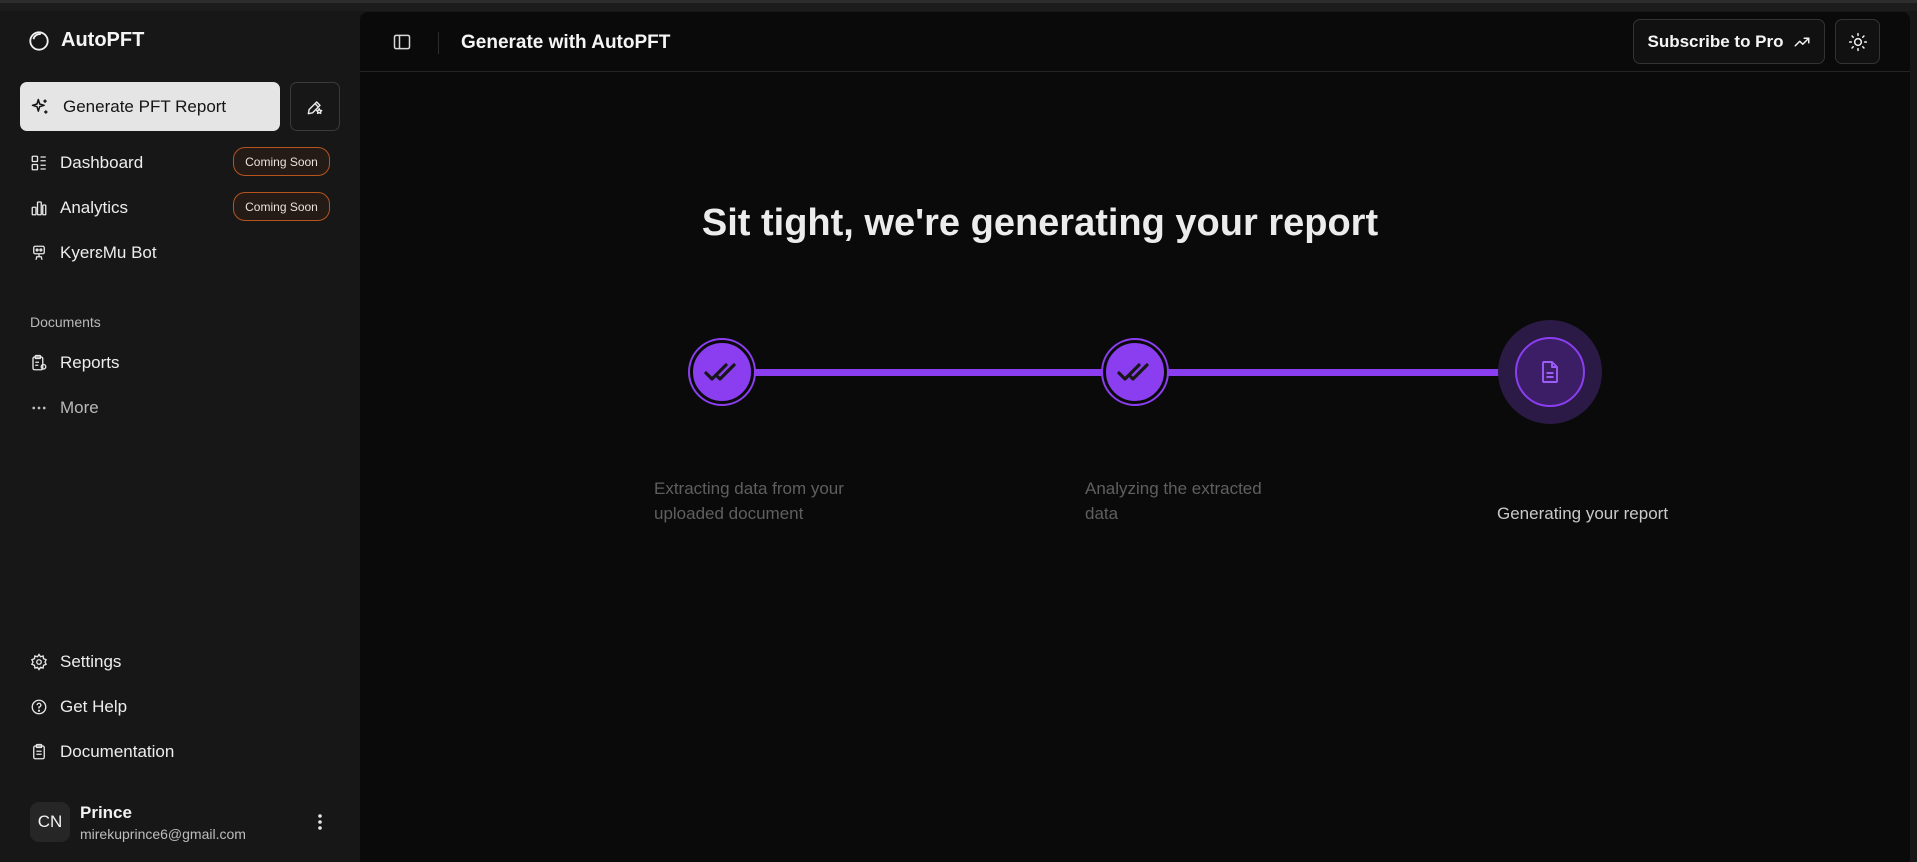 The width and height of the screenshot is (1917, 862). I want to click on header-divider, so click(438, 43).